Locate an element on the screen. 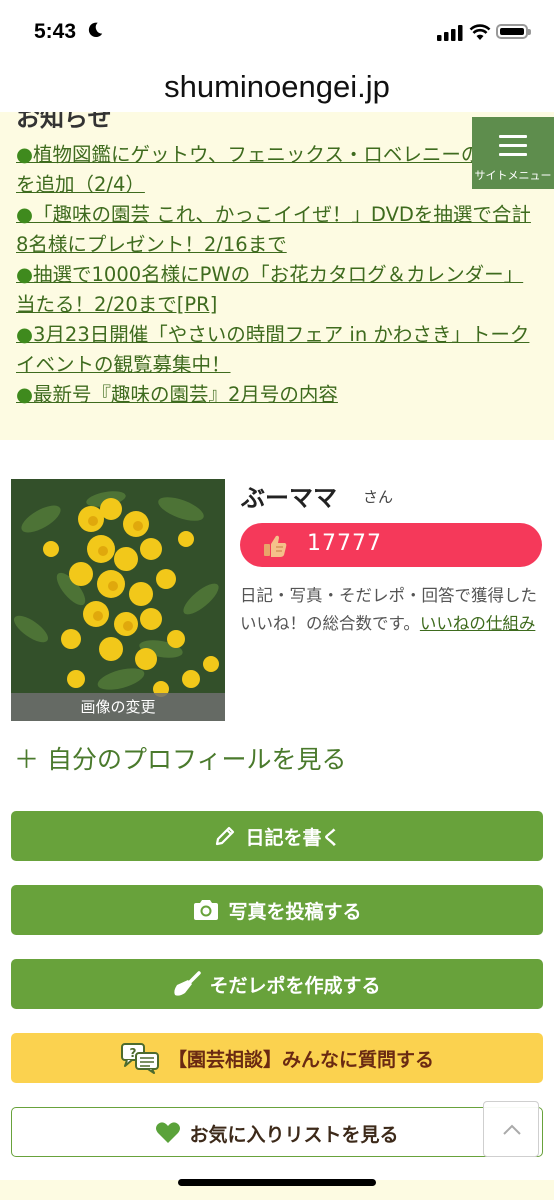 The width and height of the screenshot is (554, 1200). url-text: shuminoengei.jp is located at coordinates (277, 86).